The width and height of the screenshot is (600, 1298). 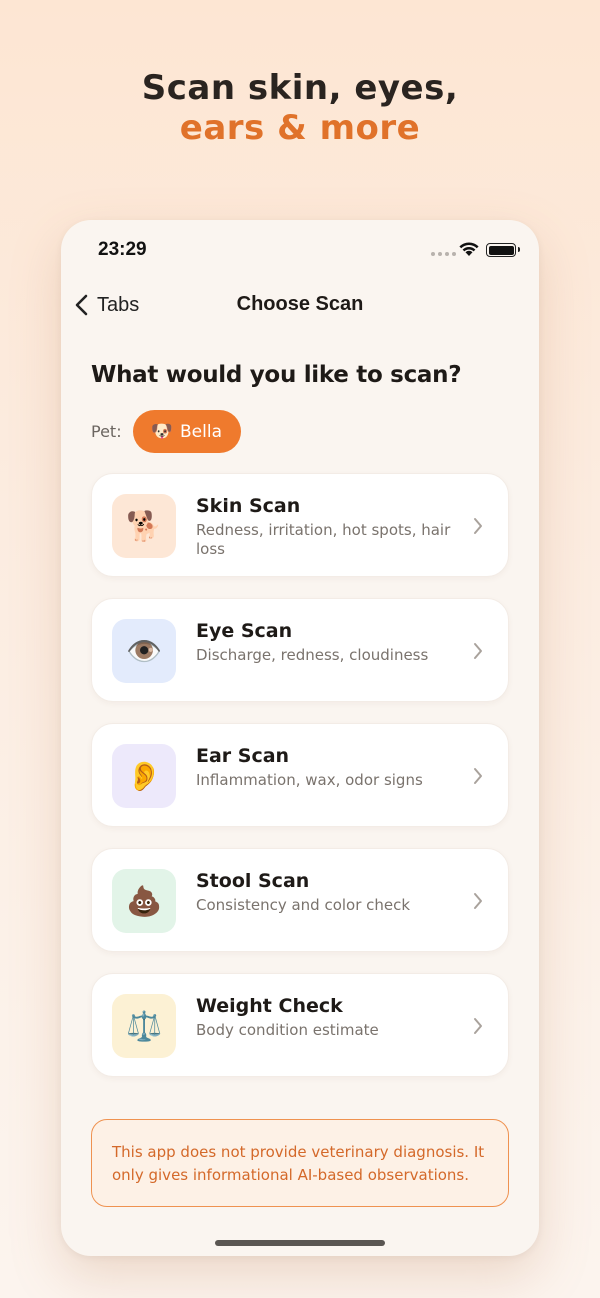 What do you see at coordinates (201, 431) in the screenshot?
I see `pet-name: Bella` at bounding box center [201, 431].